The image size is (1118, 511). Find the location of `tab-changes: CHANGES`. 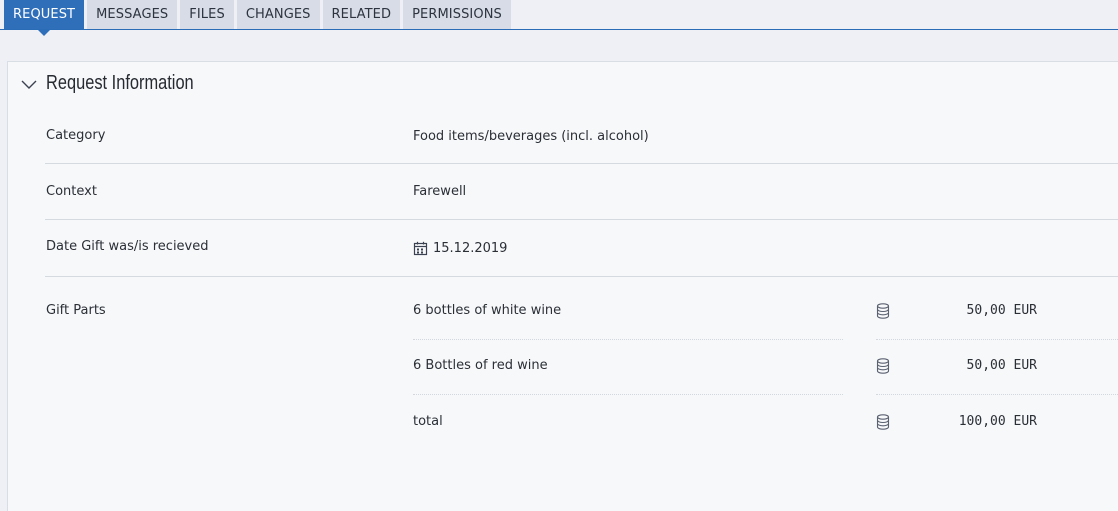

tab-changes: CHANGES is located at coordinates (278, 14).